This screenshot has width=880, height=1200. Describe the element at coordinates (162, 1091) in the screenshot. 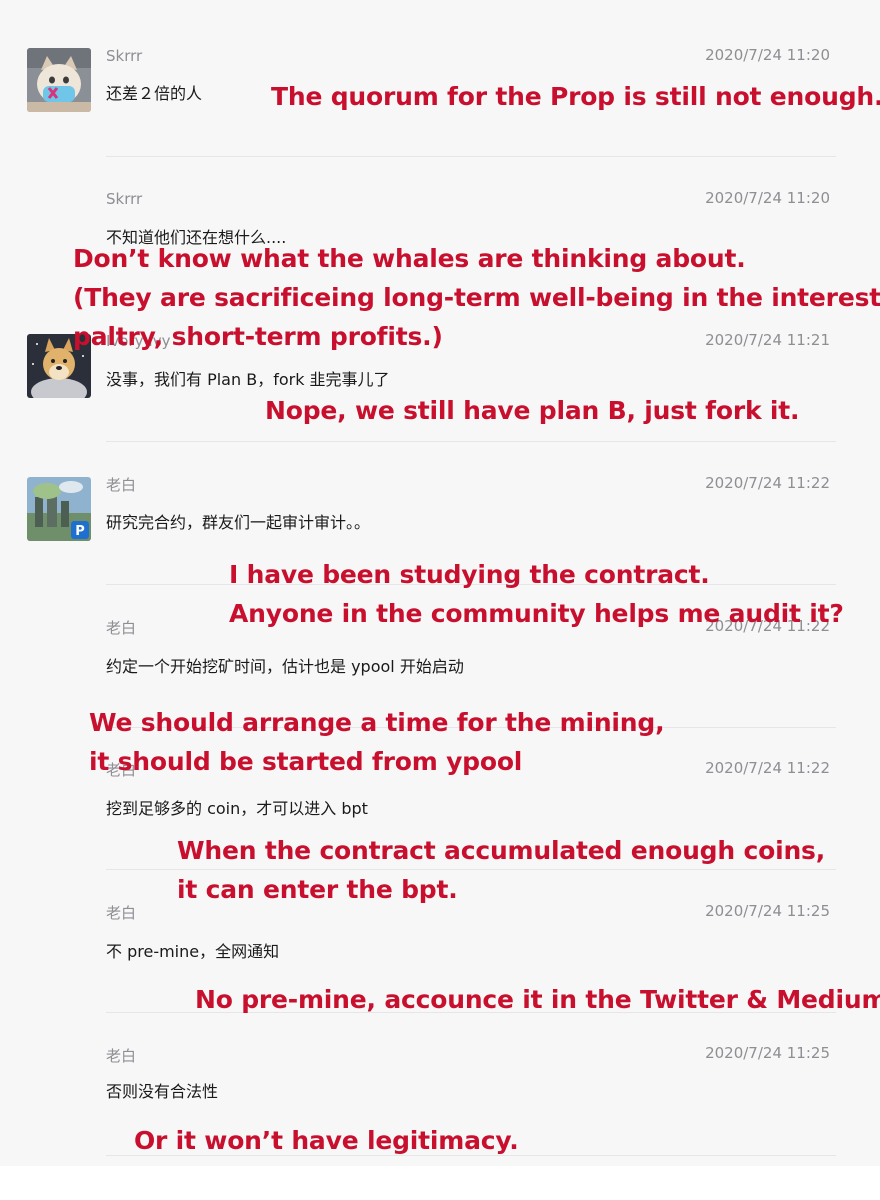

I see `message-text: 否则没有合法性` at that location.